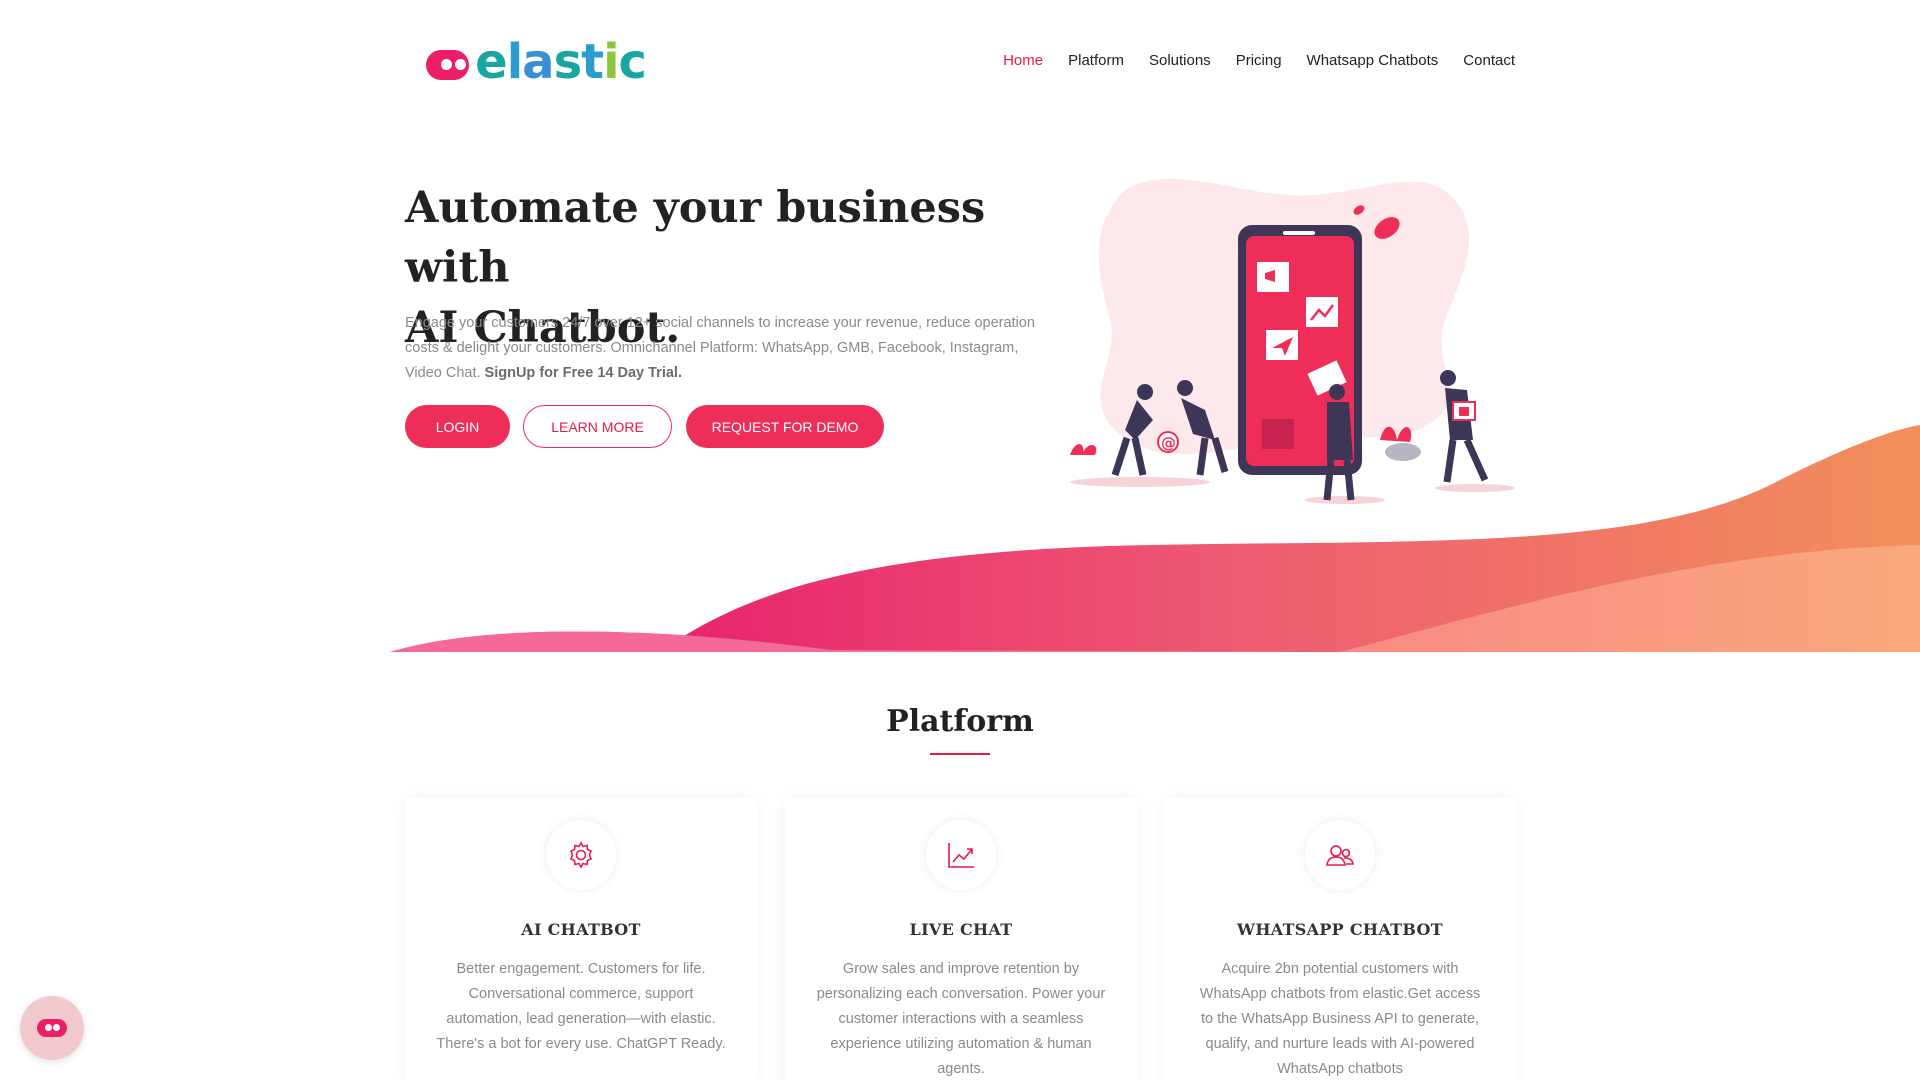 The width and height of the screenshot is (1920, 1080). Describe the element at coordinates (1096, 60) in the screenshot. I see `nav-item-platform: Platform` at that location.